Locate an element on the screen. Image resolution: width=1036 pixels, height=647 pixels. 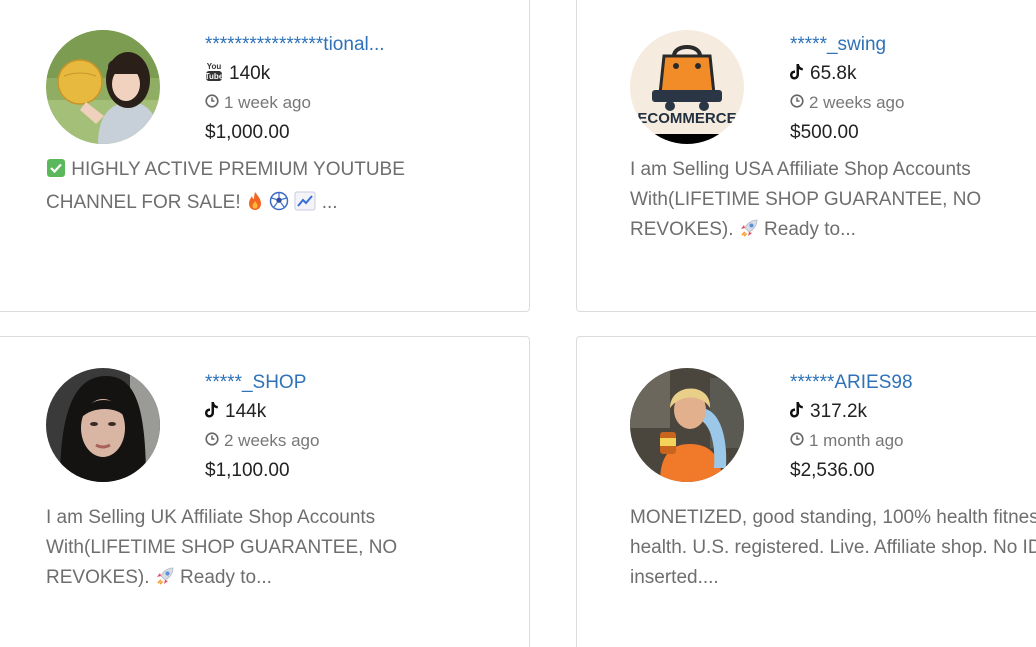
ecommerce-logo: ECOMMERCE is located at coordinates (687, 87).